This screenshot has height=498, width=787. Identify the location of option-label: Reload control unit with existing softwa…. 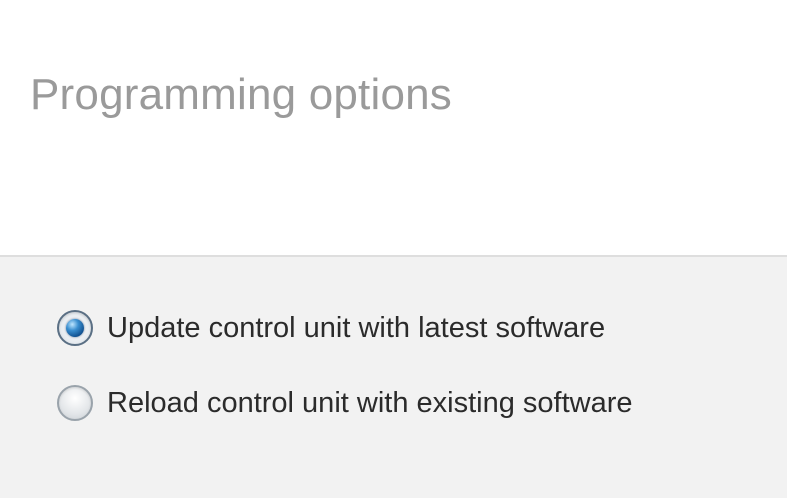
(369, 403).